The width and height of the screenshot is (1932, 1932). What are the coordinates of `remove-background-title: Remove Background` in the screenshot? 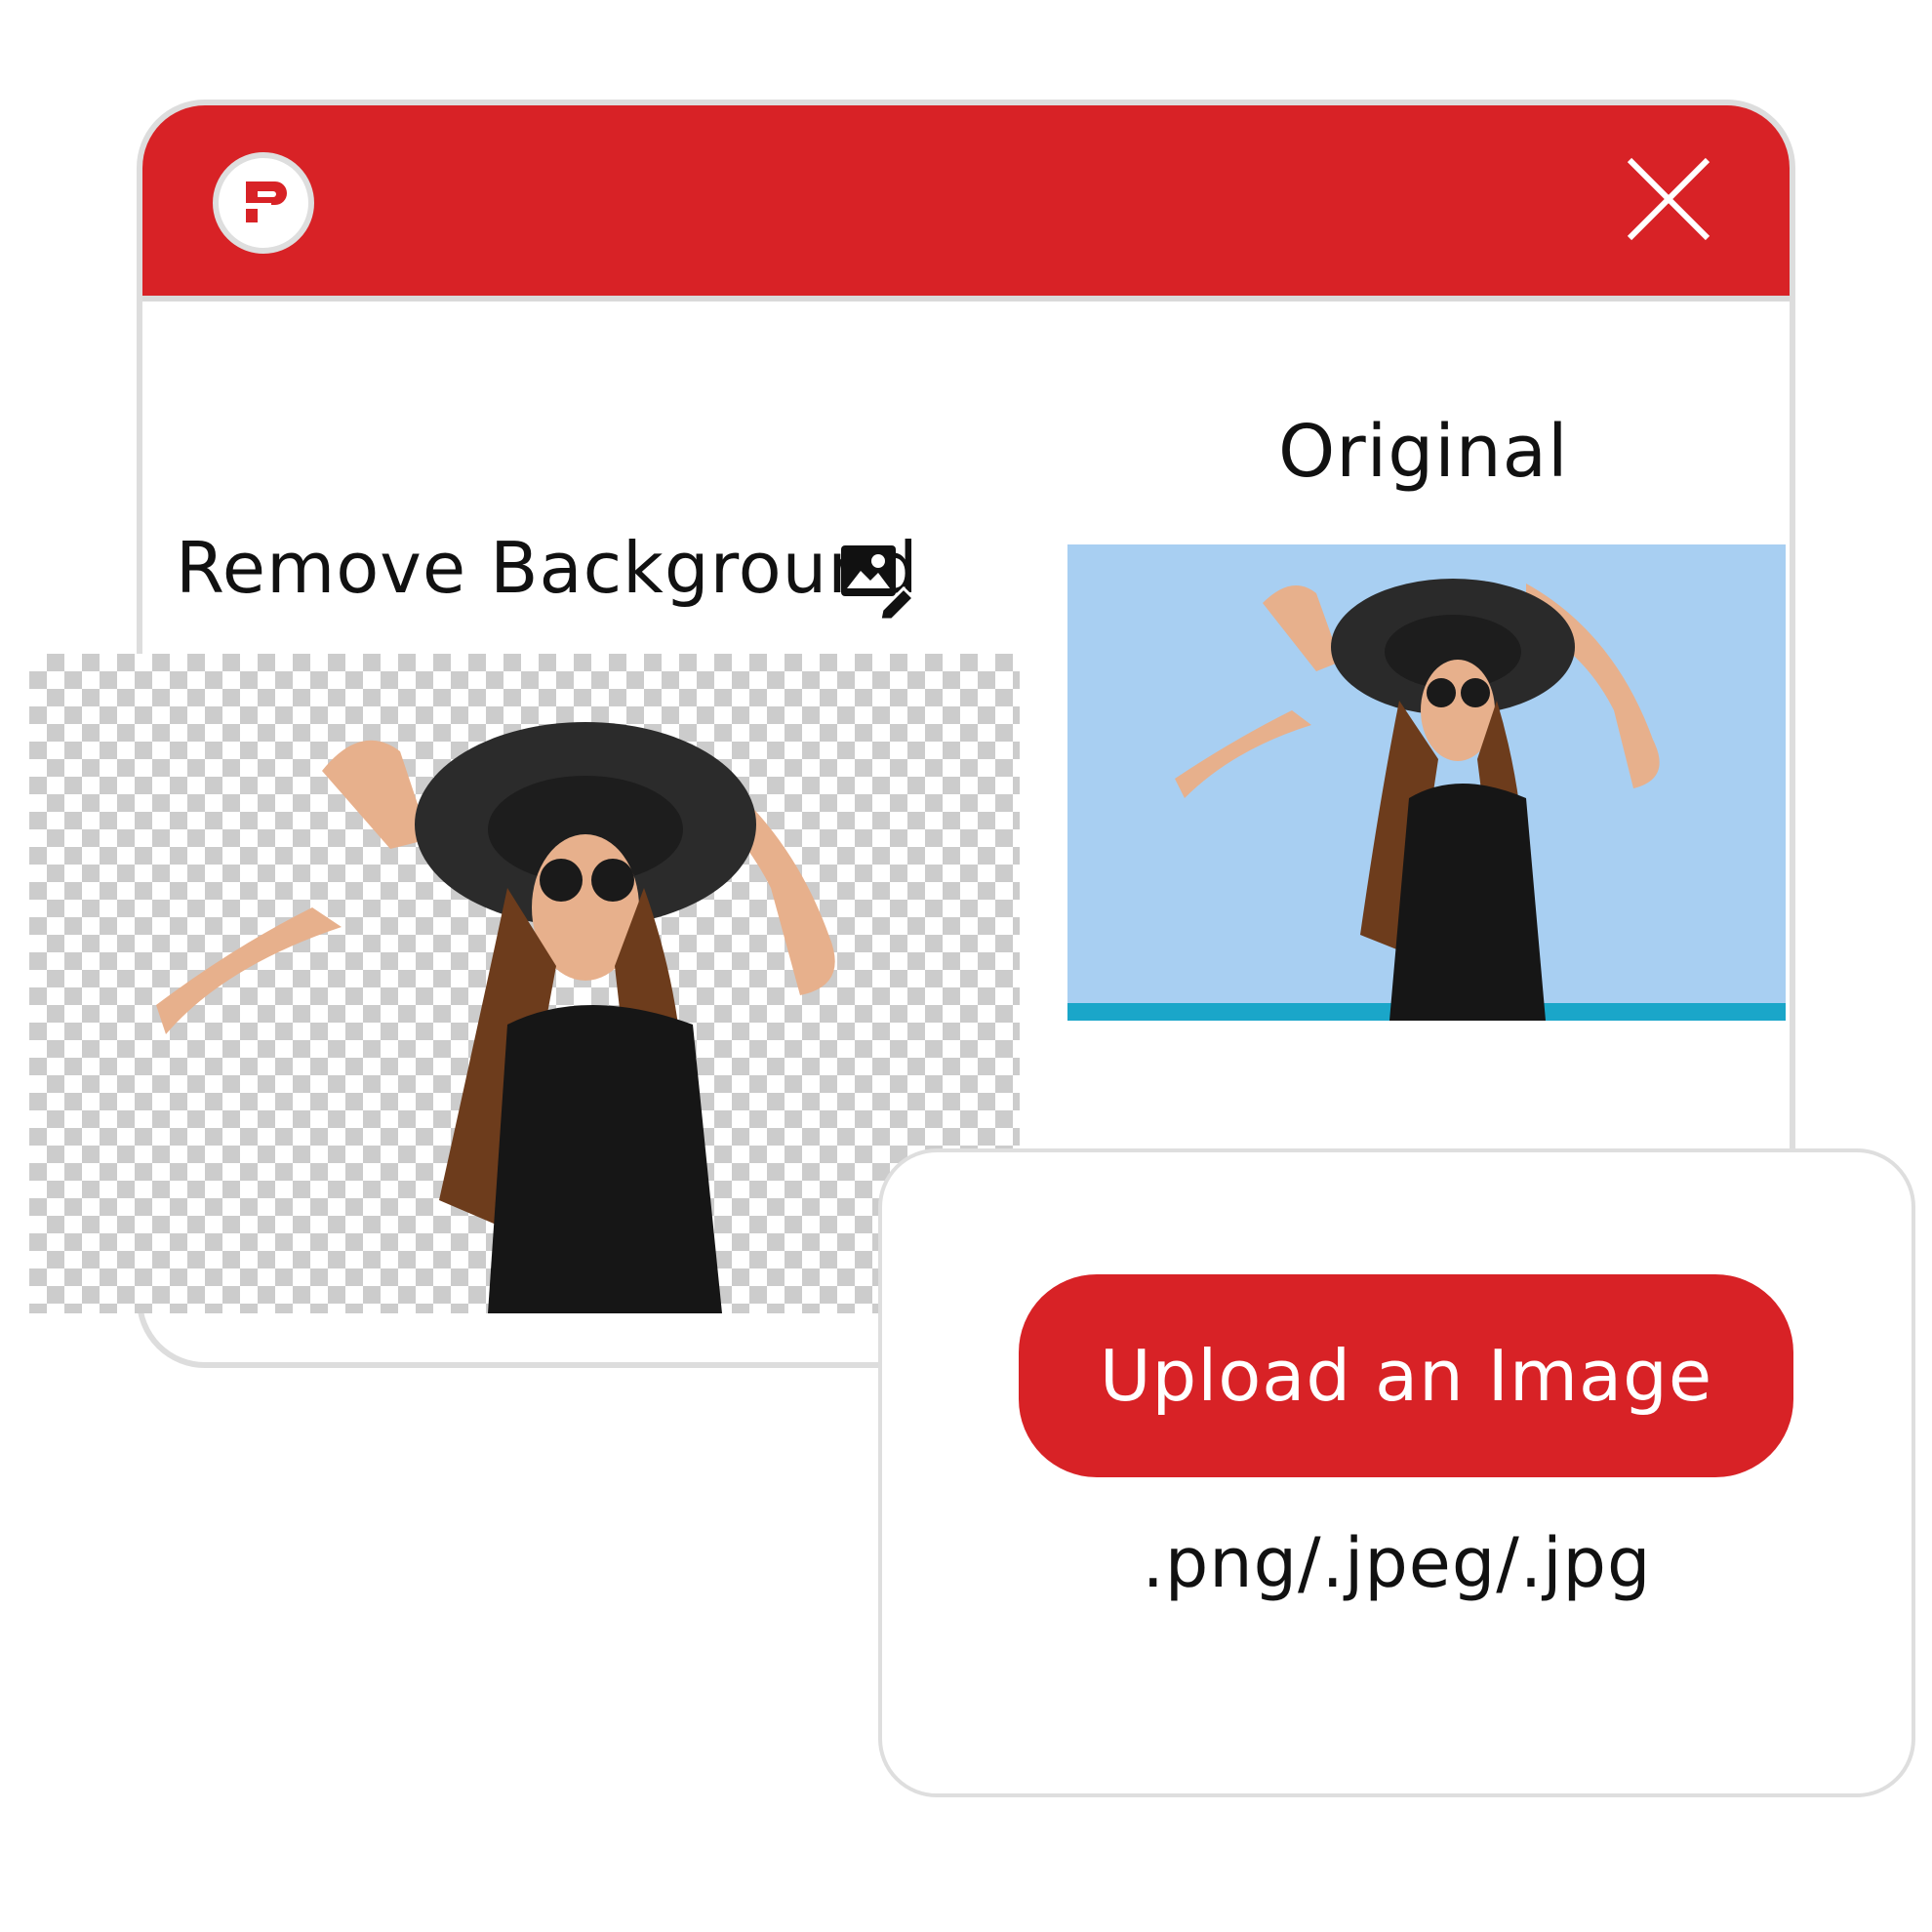 It's located at (547, 568).